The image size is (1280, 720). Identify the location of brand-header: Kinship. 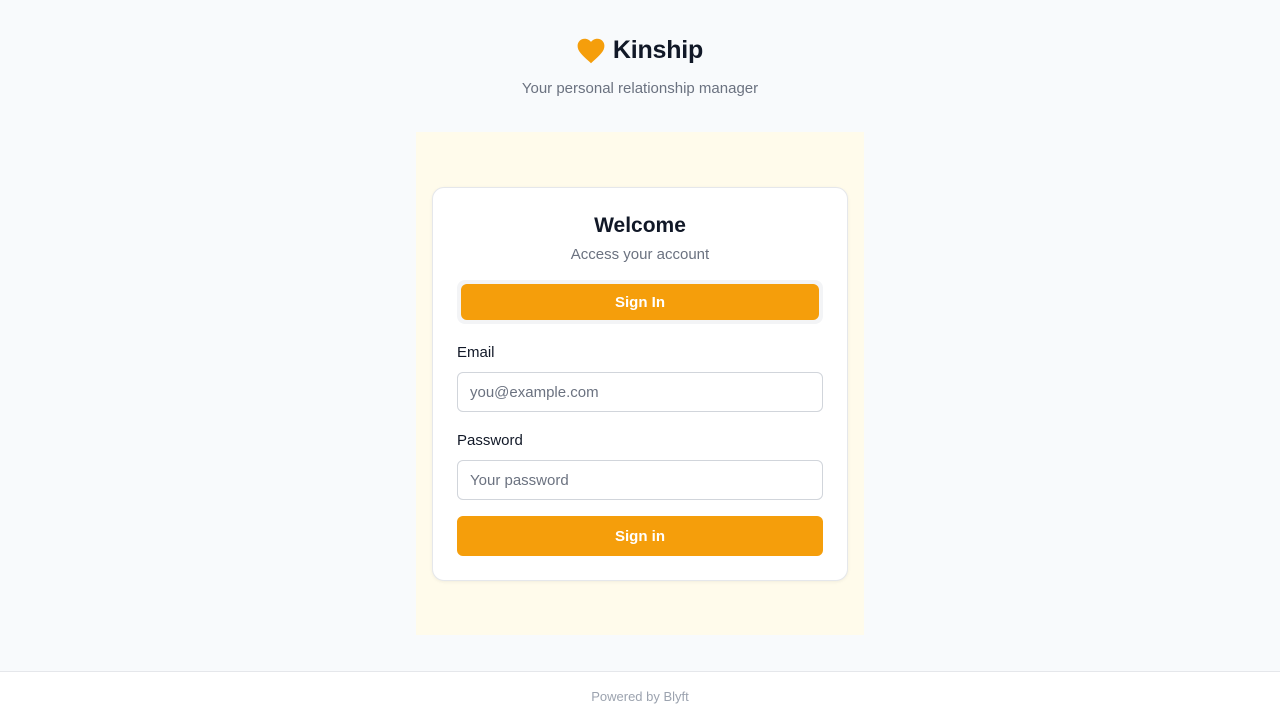
(640, 50).